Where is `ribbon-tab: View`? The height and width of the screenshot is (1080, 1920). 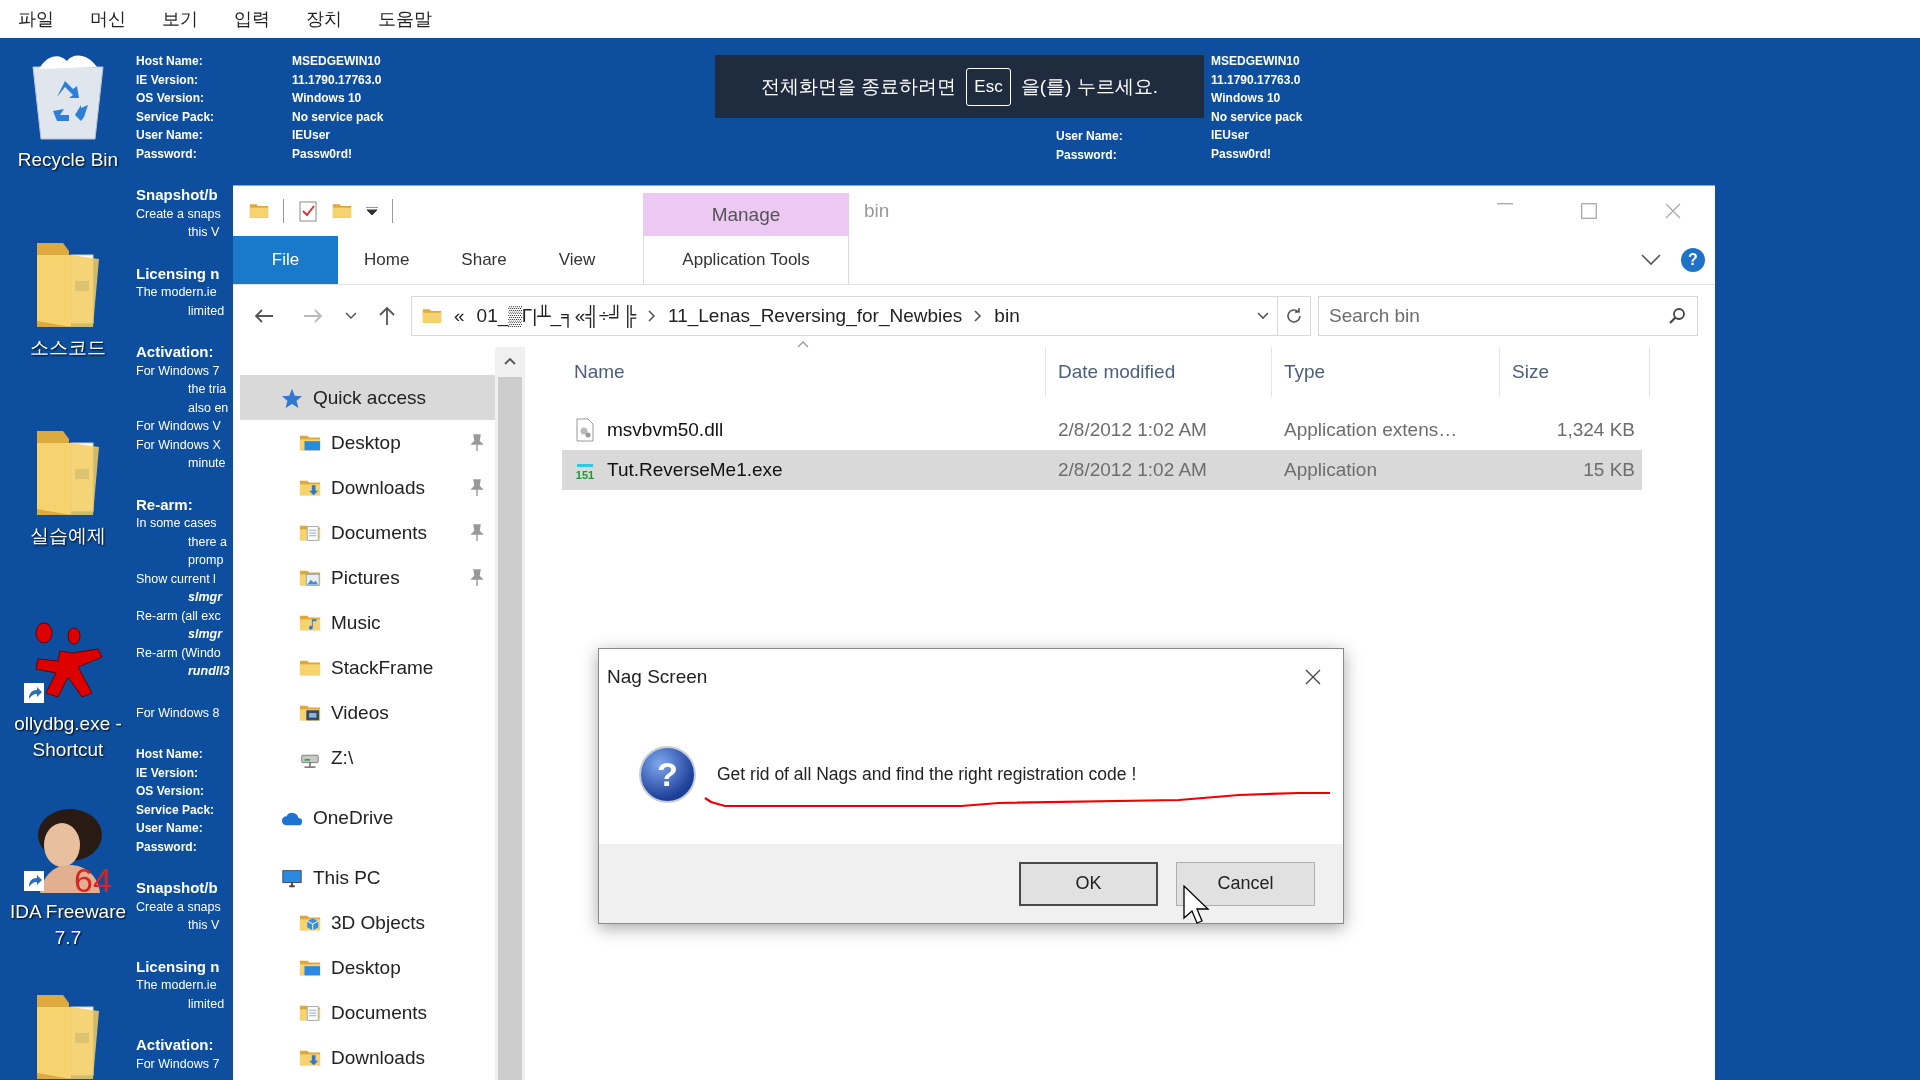 ribbon-tab: View is located at coordinates (577, 260).